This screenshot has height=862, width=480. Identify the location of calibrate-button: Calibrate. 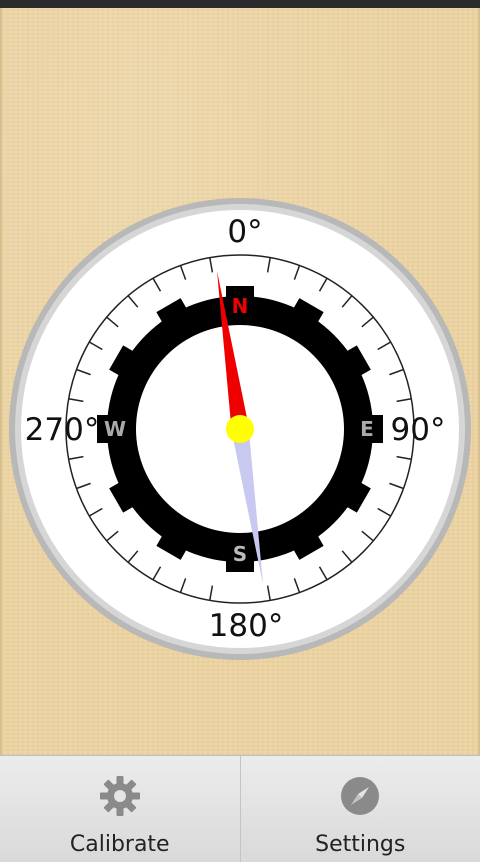
(120, 809).